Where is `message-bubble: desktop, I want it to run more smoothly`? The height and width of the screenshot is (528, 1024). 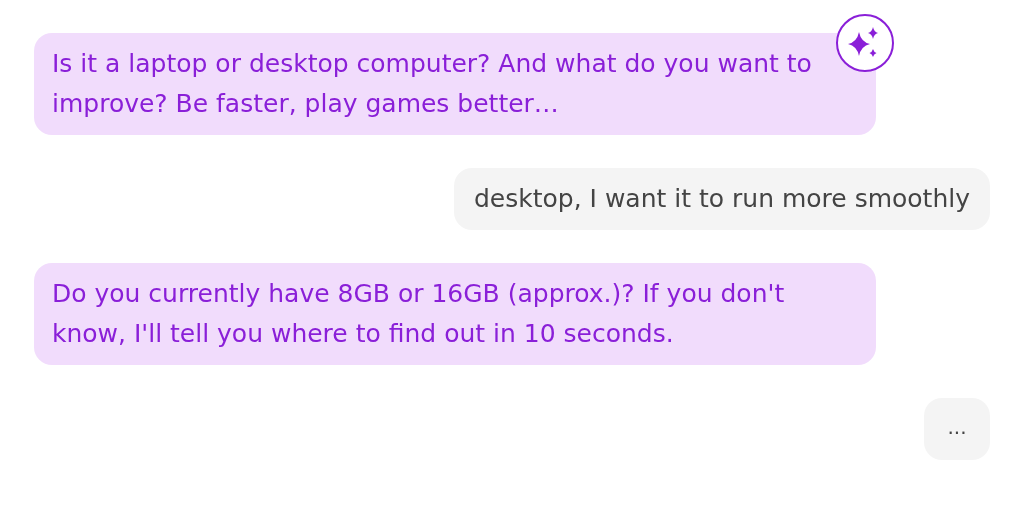 message-bubble: desktop, I want it to run more smoothly is located at coordinates (722, 199).